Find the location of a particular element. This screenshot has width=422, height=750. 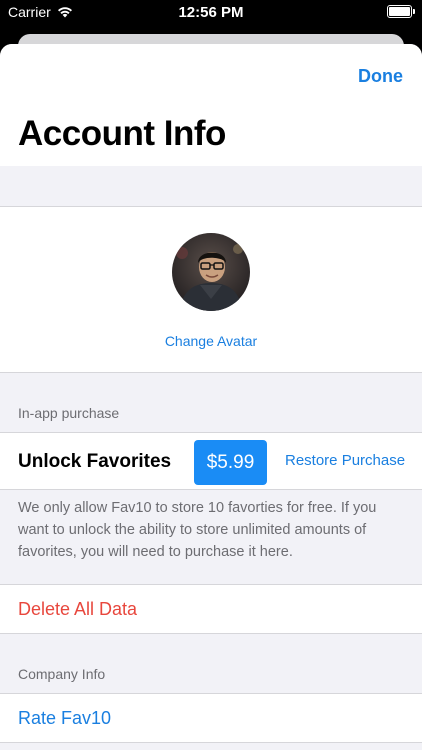

page-title: Account Info is located at coordinates (122, 133).